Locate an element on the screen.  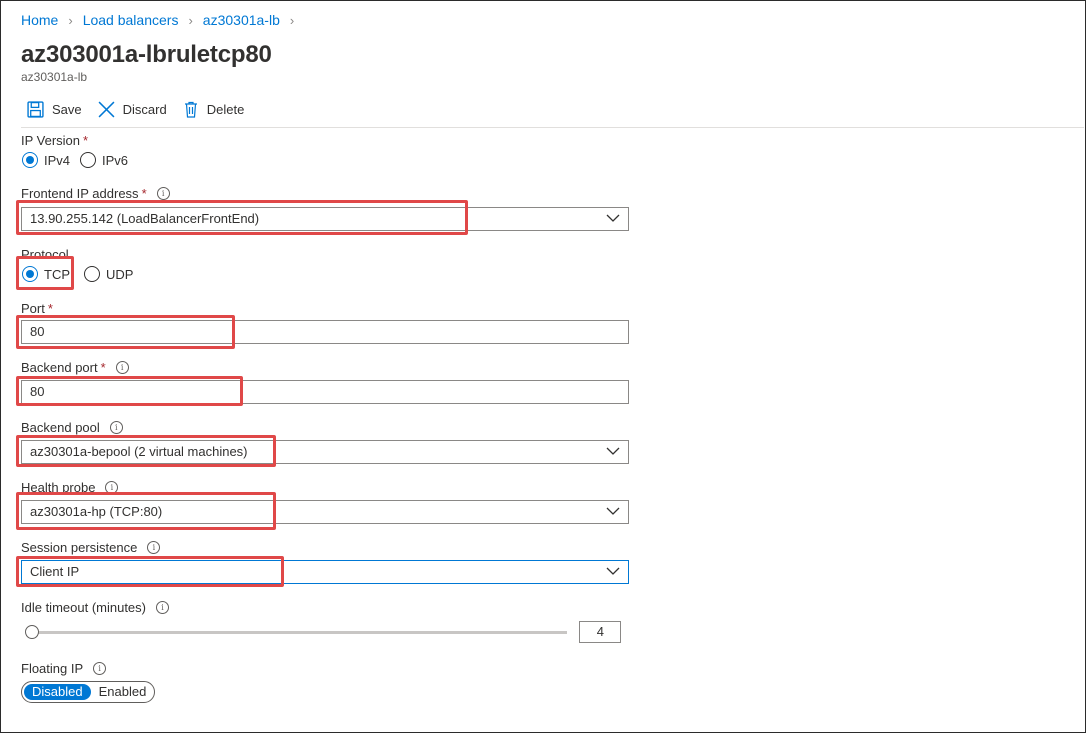
trash-icon is located at coordinates (190, 109).